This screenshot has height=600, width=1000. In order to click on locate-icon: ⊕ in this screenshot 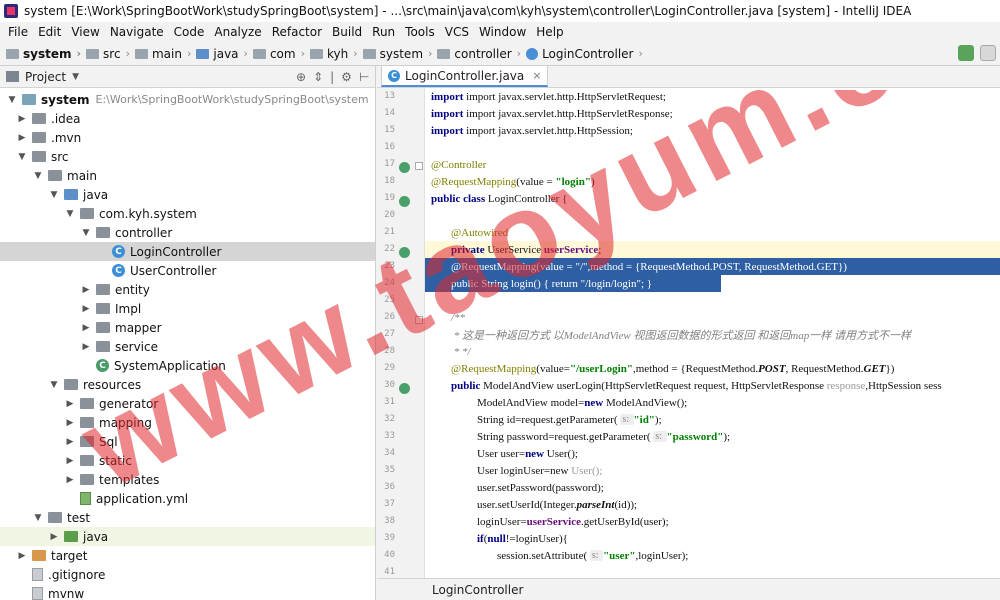, I will do `click(301, 77)`.